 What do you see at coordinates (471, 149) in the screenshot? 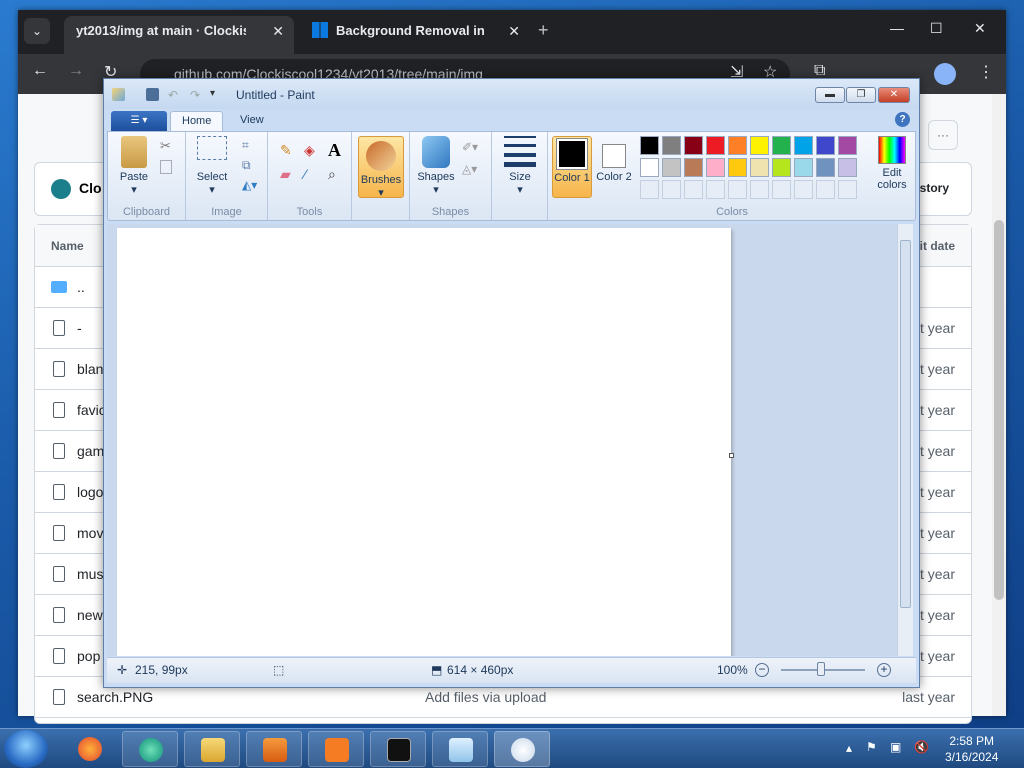
I see `outline-icon: ✐▾` at bounding box center [471, 149].